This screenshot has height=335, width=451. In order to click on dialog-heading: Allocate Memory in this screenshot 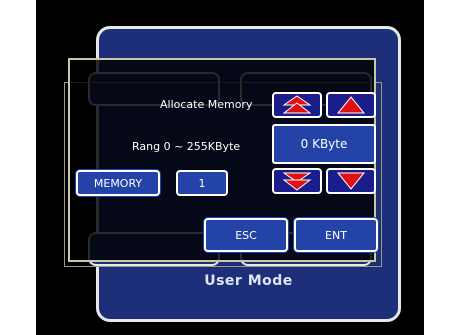, I will do `click(206, 104)`.